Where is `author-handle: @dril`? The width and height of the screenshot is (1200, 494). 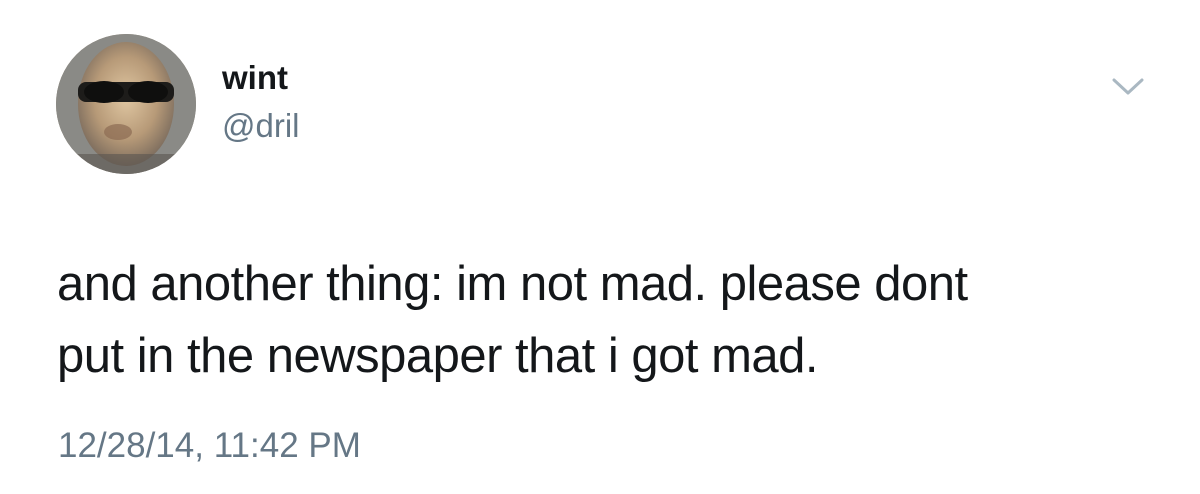 author-handle: @dril is located at coordinates (261, 126).